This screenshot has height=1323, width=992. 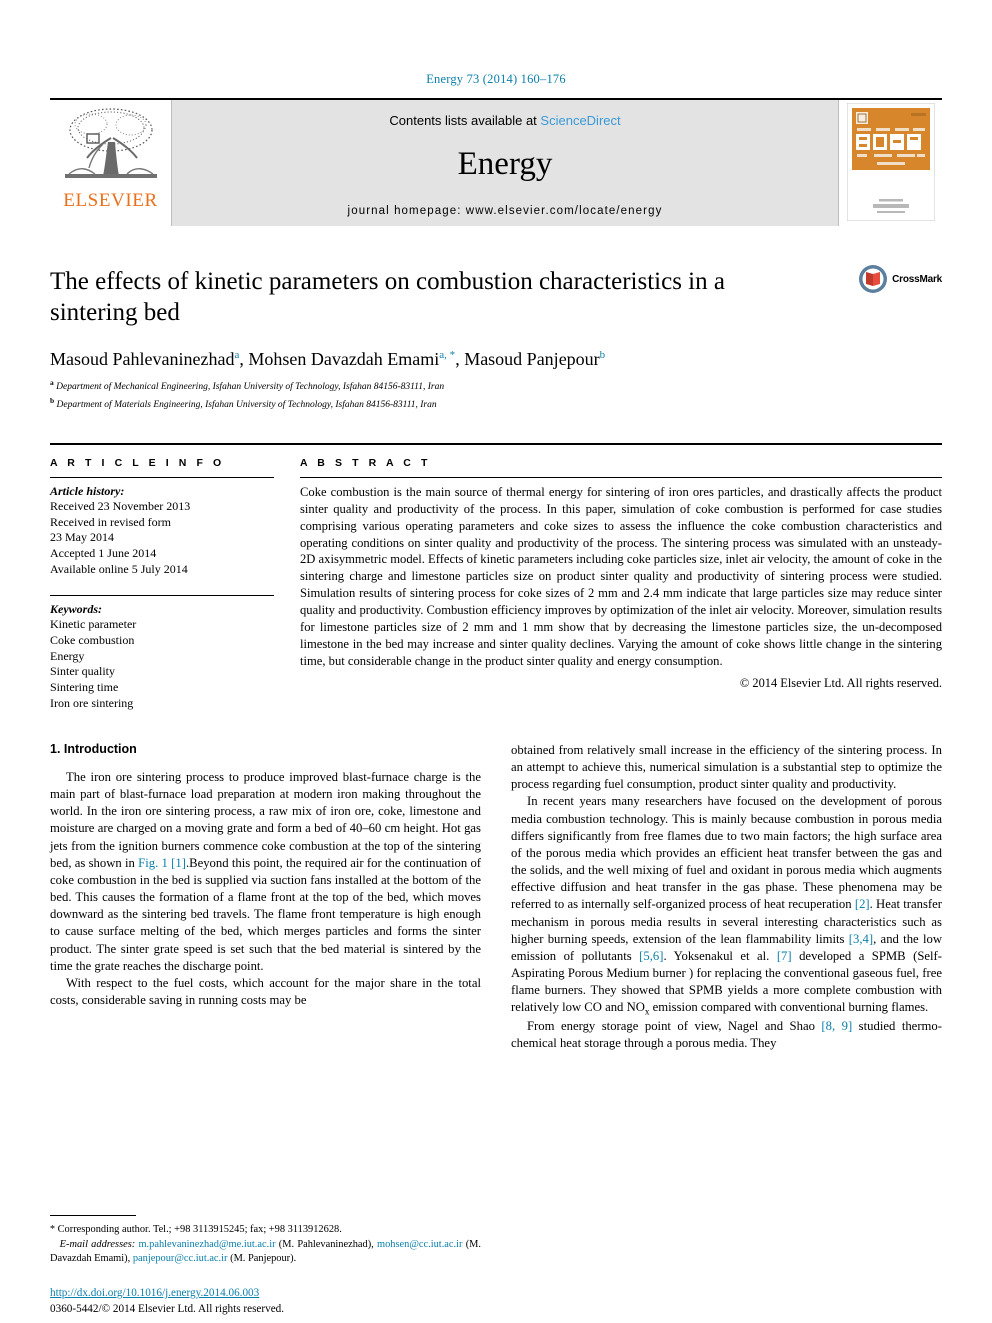 What do you see at coordinates (463, 120) in the screenshot?
I see `contents-prefix: Contents lists available at` at bounding box center [463, 120].